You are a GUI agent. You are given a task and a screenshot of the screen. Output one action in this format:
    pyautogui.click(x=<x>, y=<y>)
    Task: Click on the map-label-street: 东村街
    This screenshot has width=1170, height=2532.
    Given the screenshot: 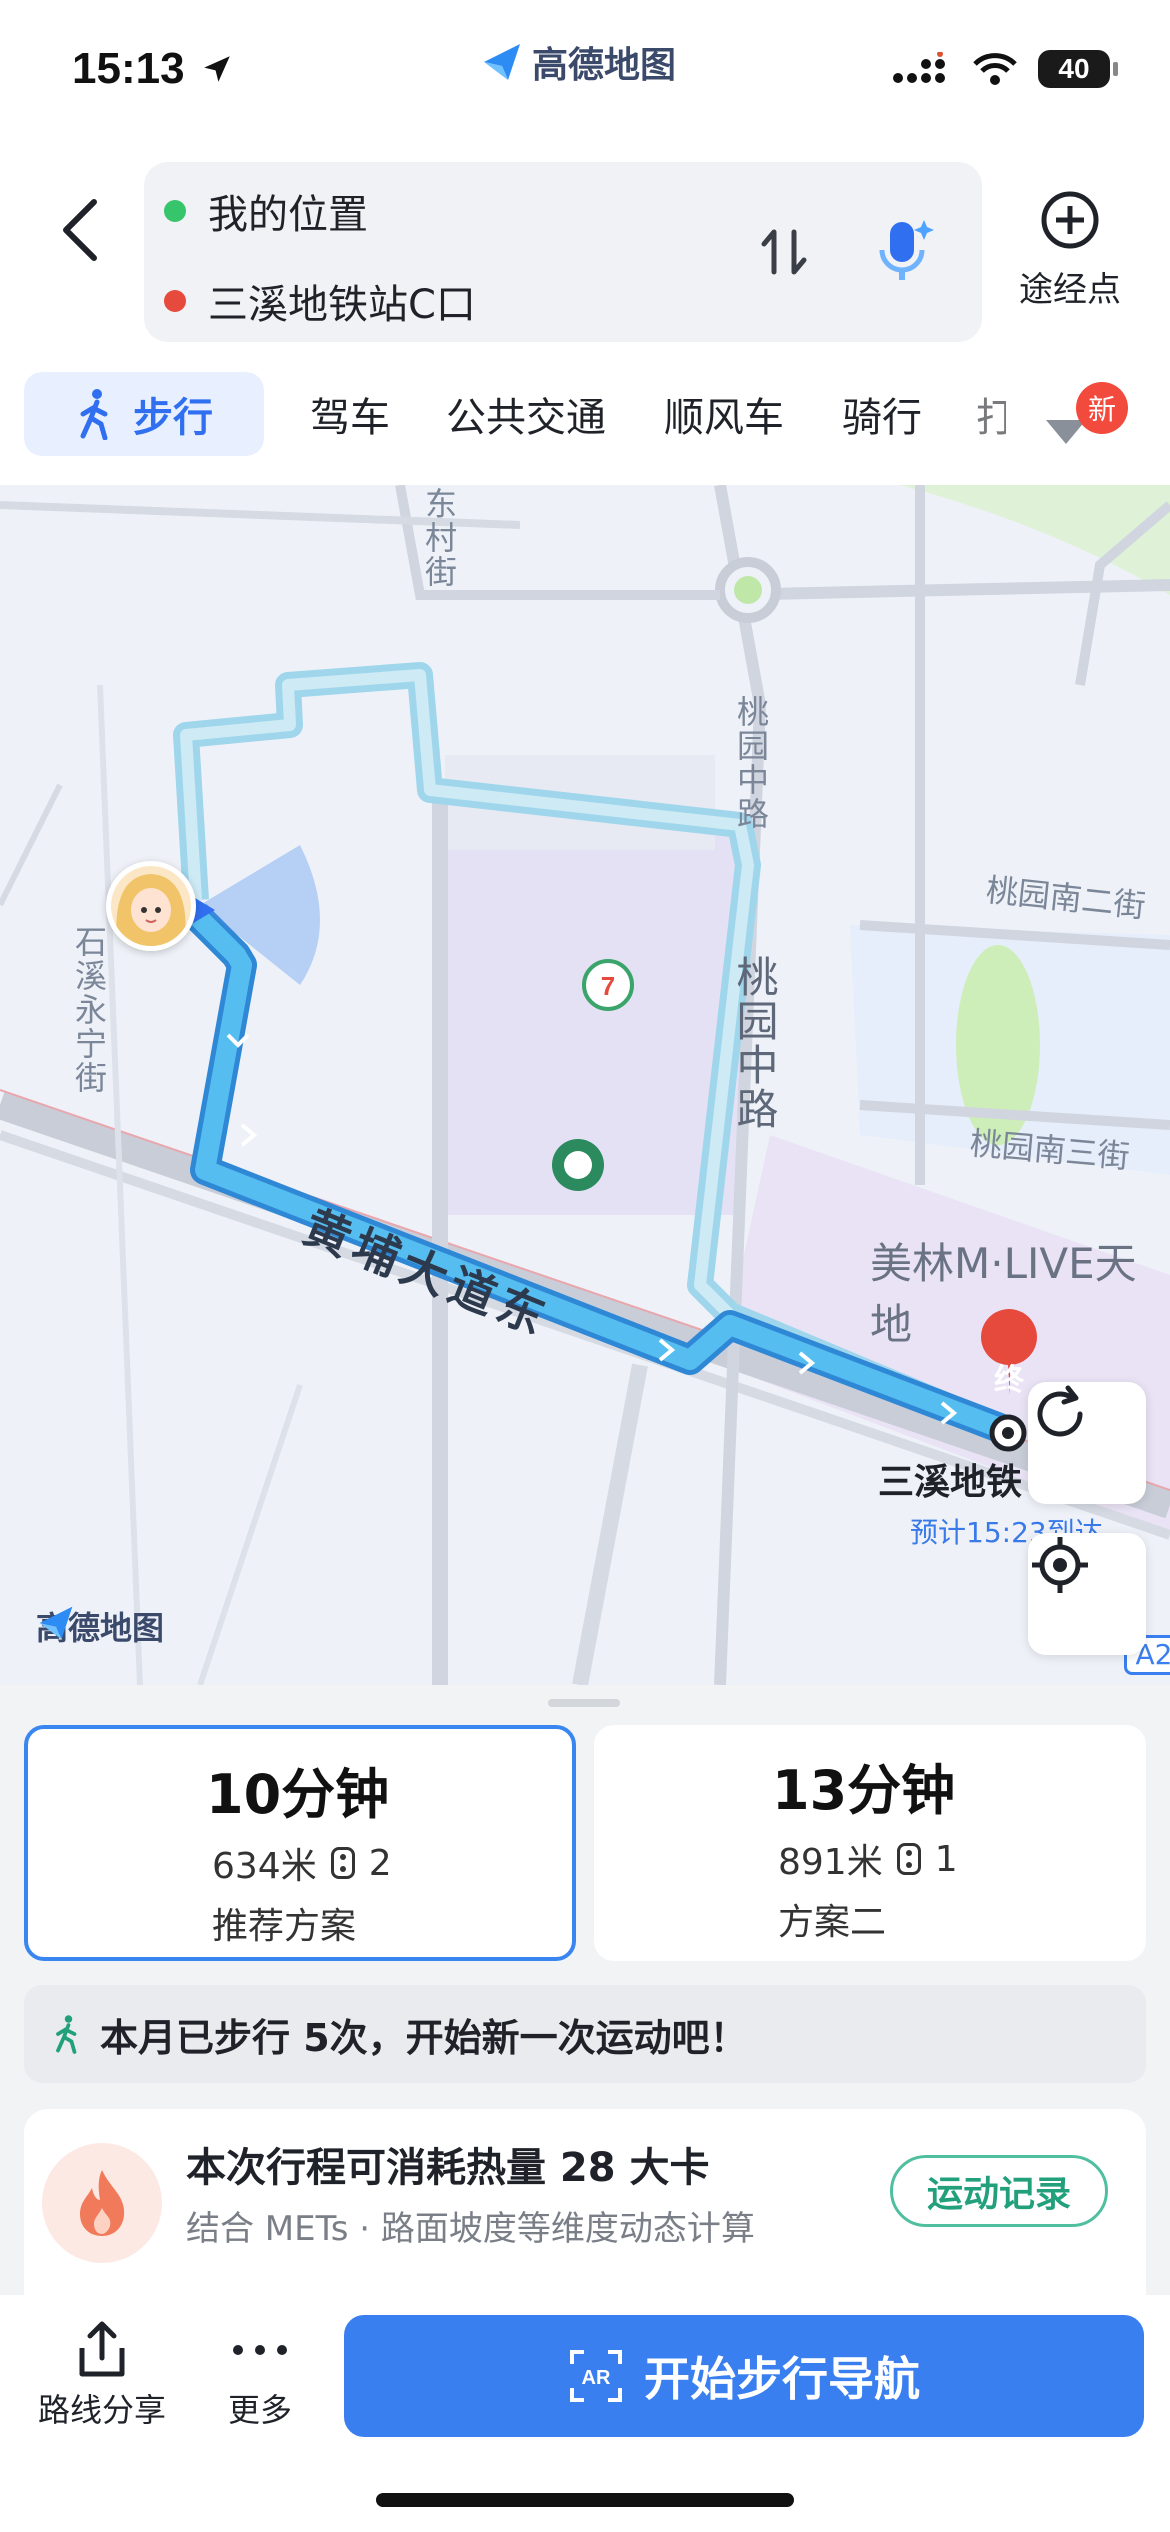 What is the action you would take?
    pyautogui.click(x=439, y=538)
    